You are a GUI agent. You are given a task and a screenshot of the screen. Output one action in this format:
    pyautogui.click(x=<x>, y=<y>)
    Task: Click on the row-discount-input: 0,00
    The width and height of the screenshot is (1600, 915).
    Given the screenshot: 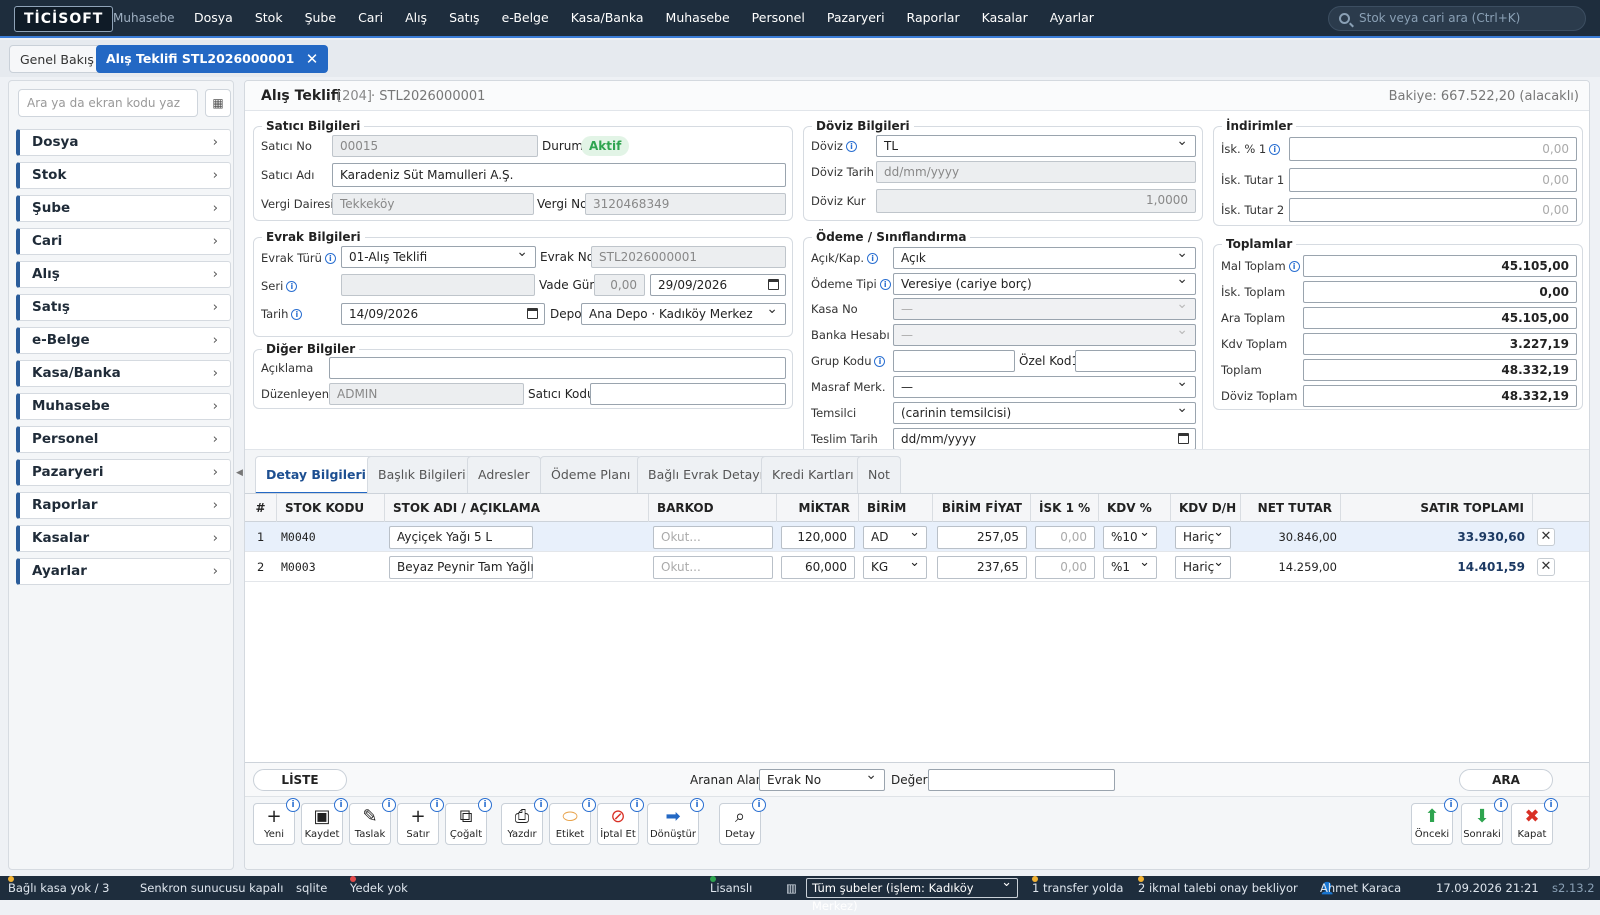 What is the action you would take?
    pyautogui.click(x=1065, y=537)
    